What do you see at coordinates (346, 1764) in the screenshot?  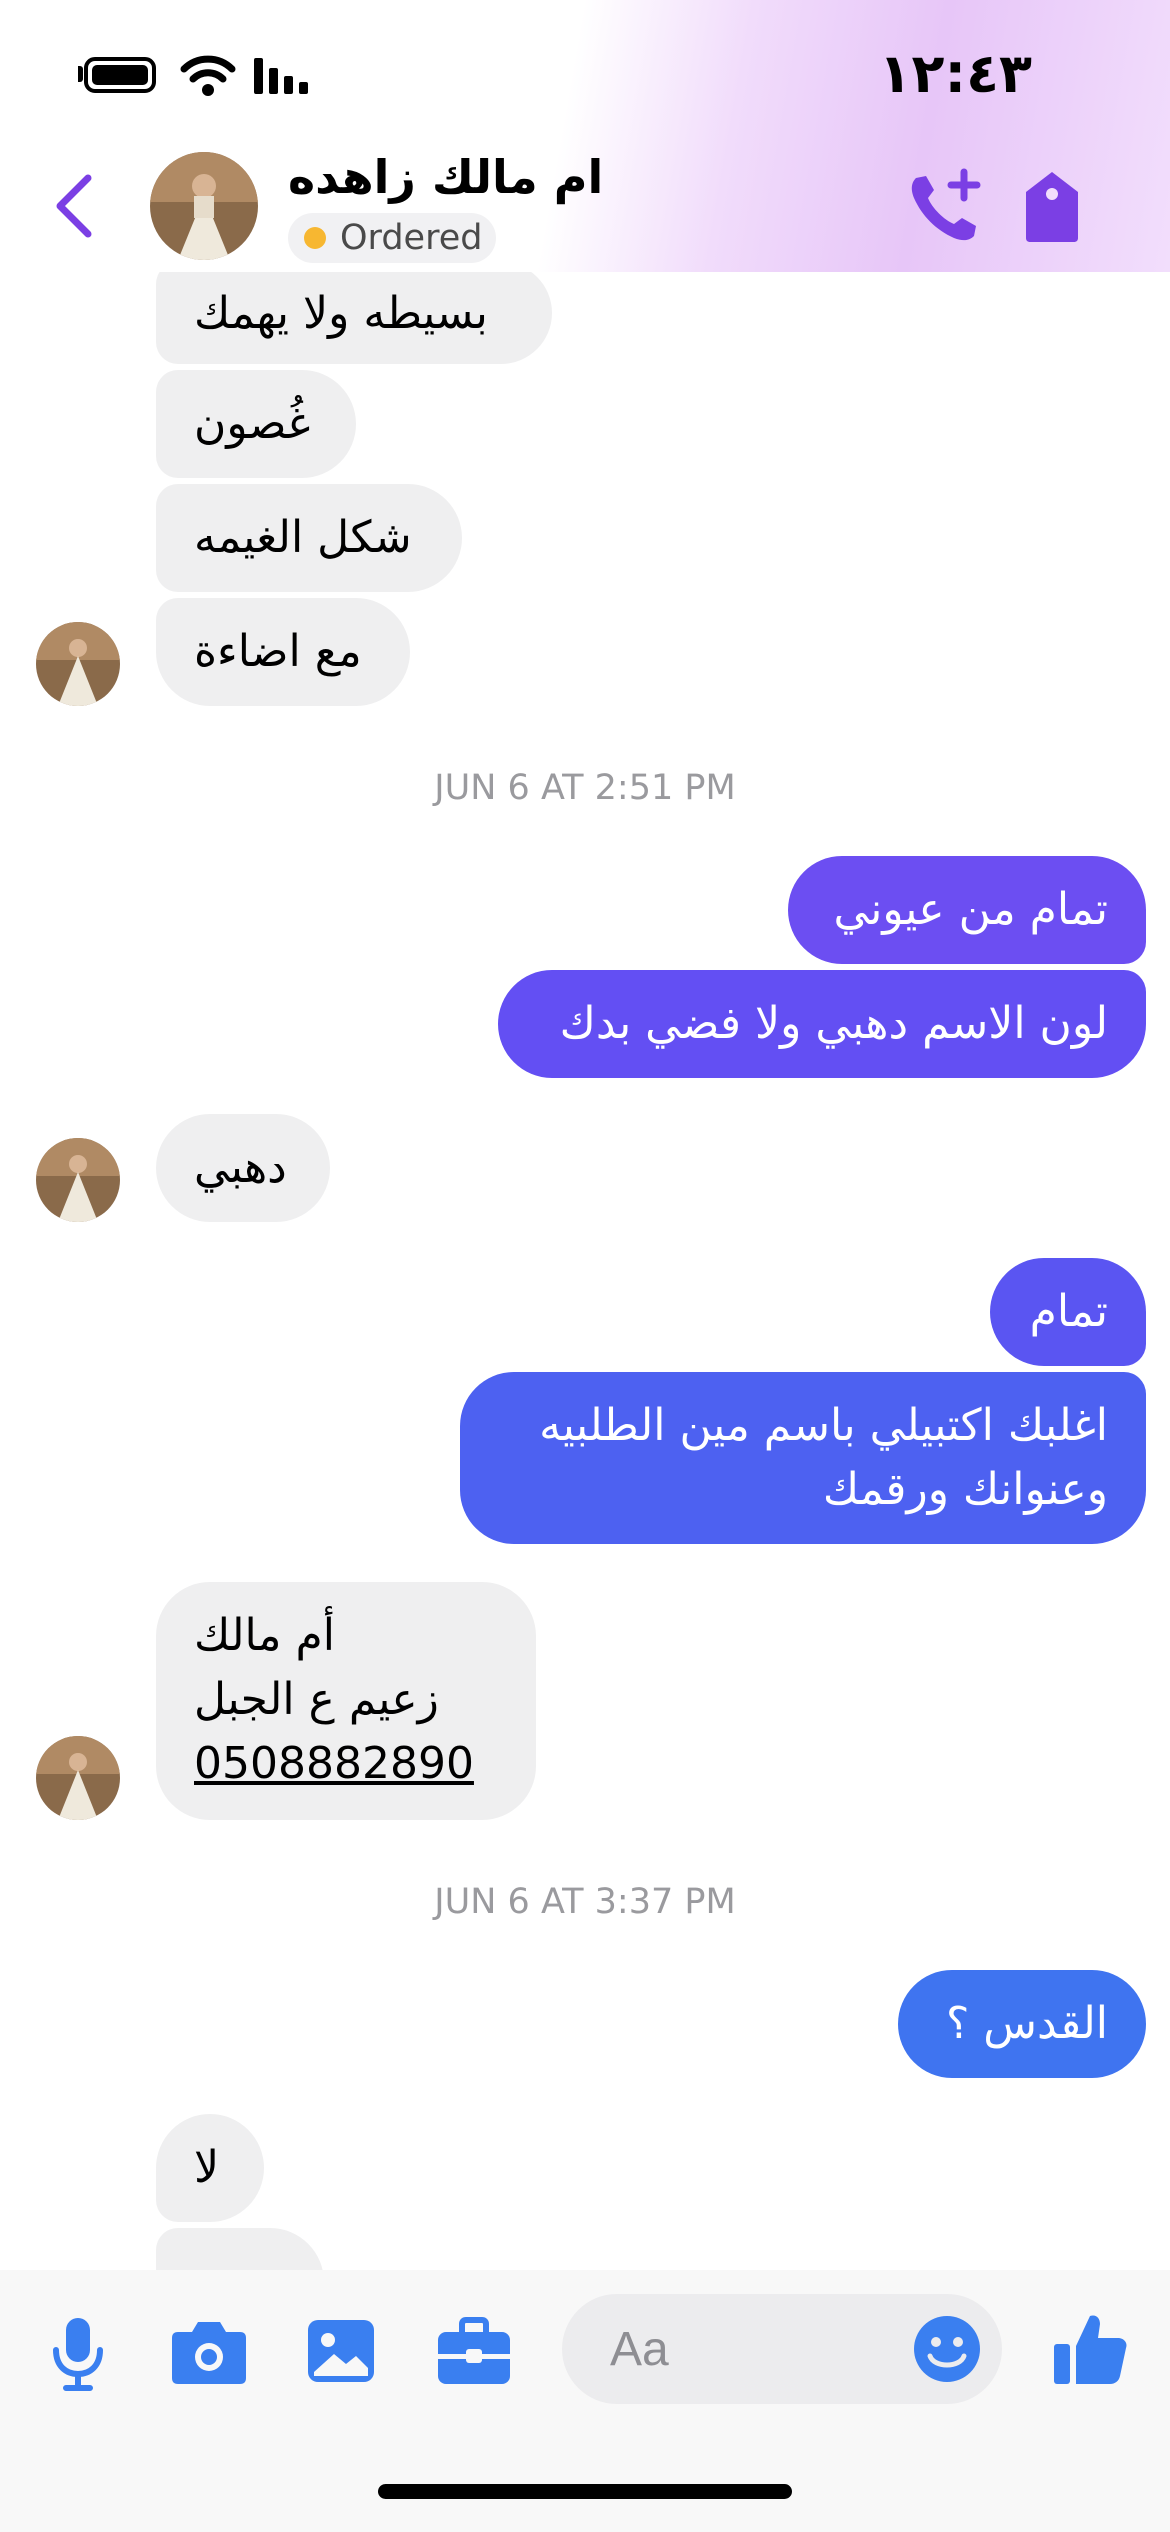 I see `phone-number-link: 0508882890` at bounding box center [346, 1764].